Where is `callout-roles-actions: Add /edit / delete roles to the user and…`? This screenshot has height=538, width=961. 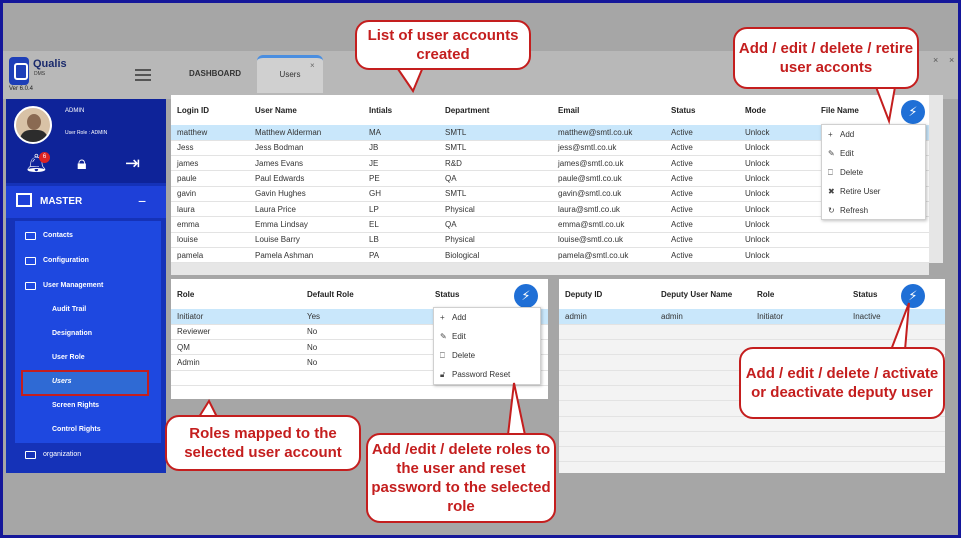 callout-roles-actions: Add /edit / delete roles to the user and… is located at coordinates (461, 478).